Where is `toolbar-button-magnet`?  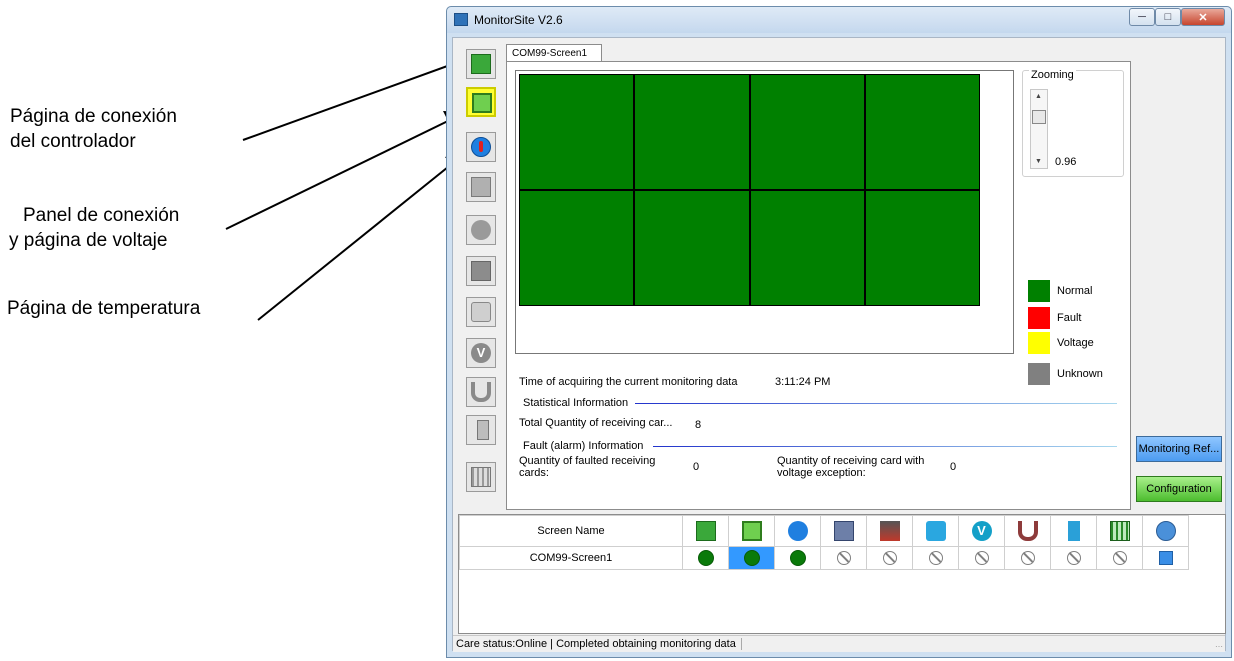 toolbar-button-magnet is located at coordinates (481, 392).